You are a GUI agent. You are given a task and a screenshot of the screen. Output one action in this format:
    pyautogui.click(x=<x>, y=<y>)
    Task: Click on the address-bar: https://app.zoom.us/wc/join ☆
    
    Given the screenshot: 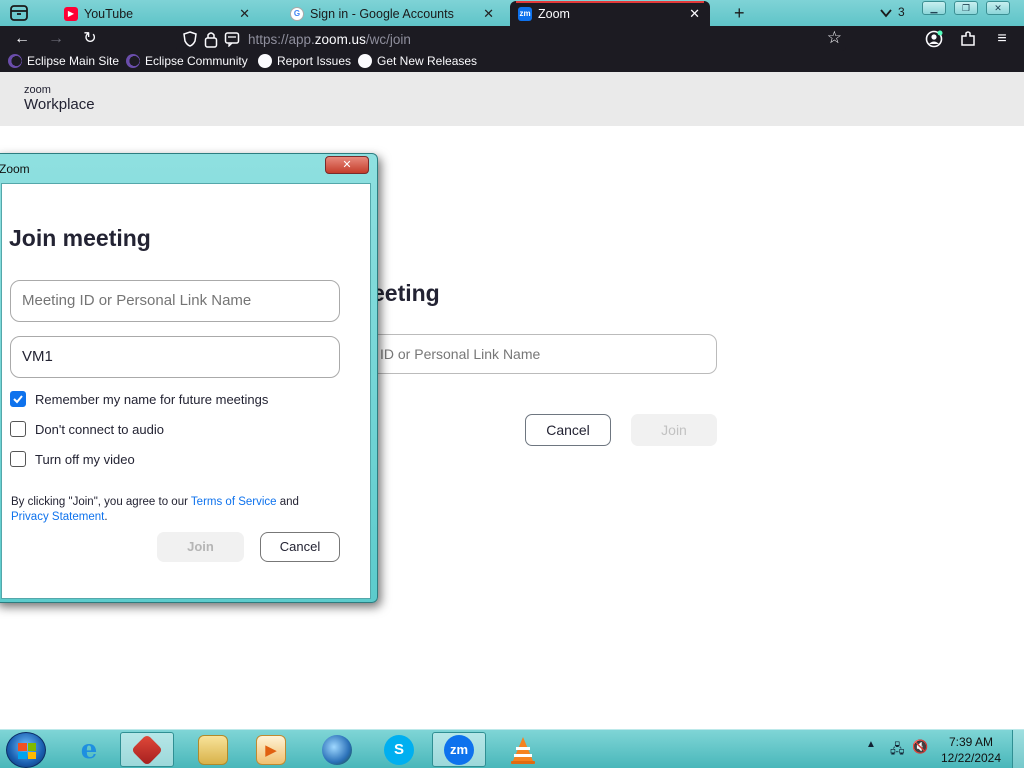 What is the action you would take?
    pyautogui.click(x=511, y=39)
    